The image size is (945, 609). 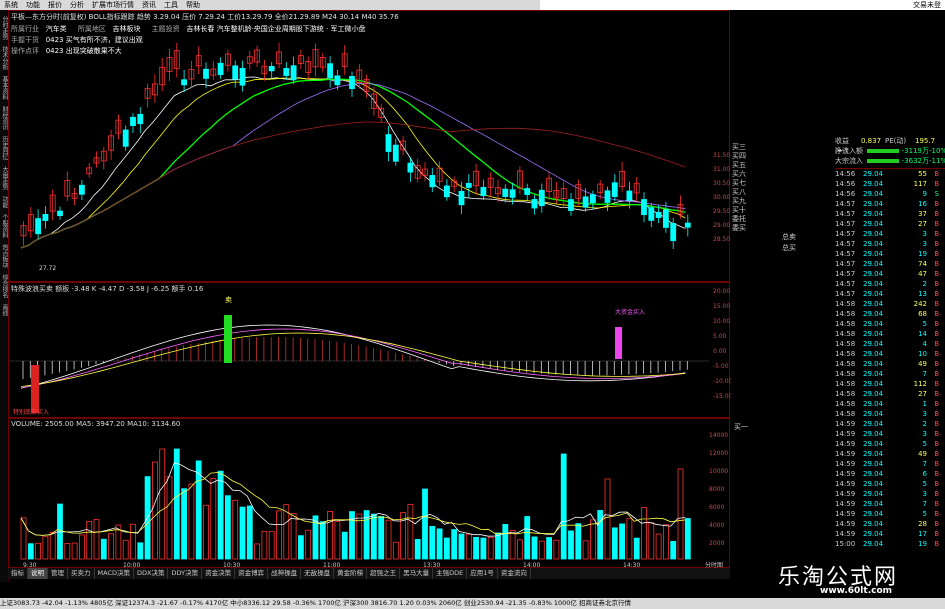 I want to click on tick-row: 14:58 29.04 68 B, so click(x=887, y=314).